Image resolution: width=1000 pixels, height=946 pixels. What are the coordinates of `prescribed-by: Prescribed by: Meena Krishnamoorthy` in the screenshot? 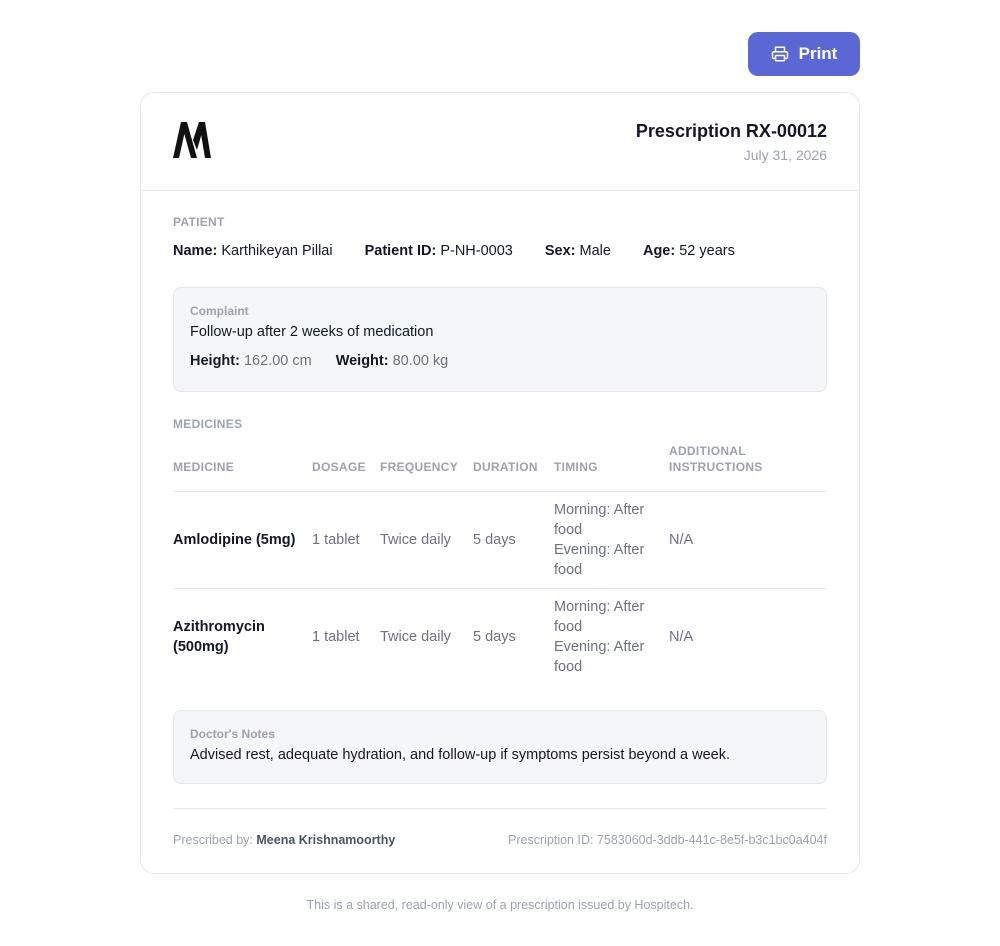 It's located at (284, 840).